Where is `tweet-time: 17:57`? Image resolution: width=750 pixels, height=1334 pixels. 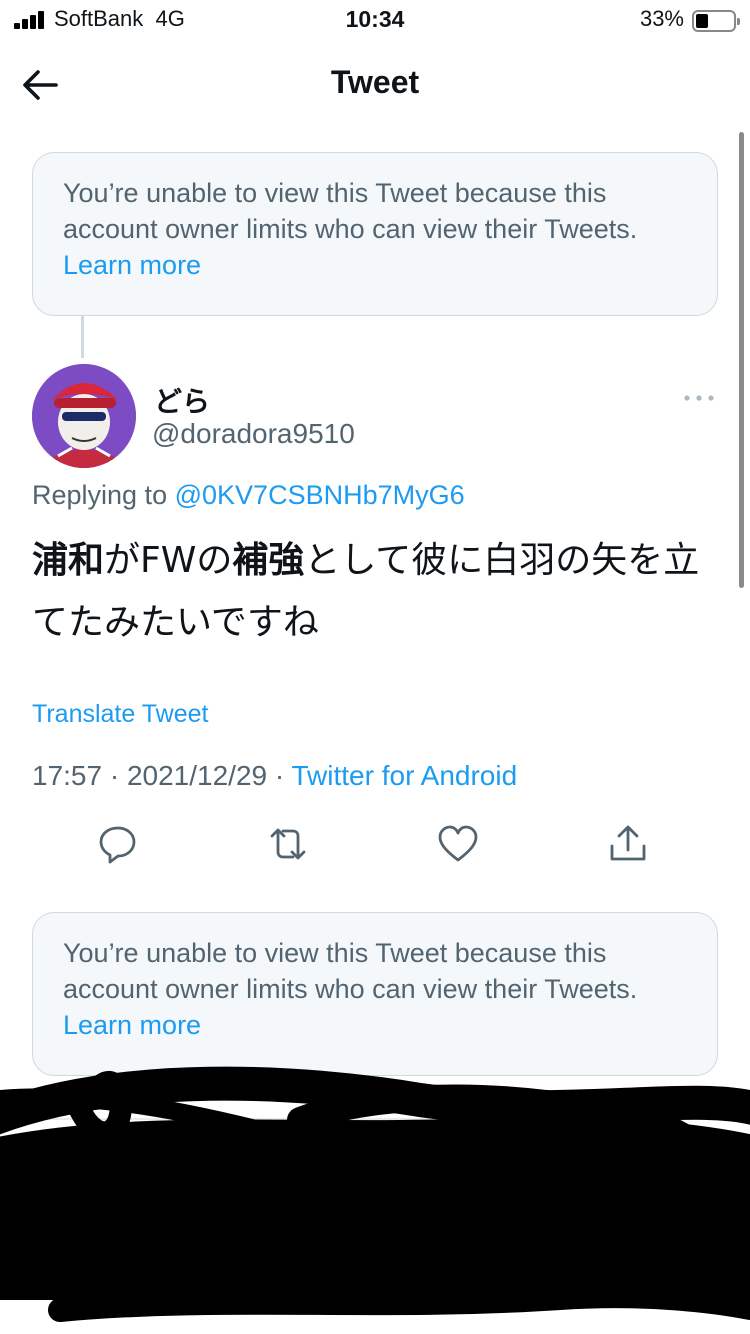 tweet-time: 17:57 is located at coordinates (67, 775).